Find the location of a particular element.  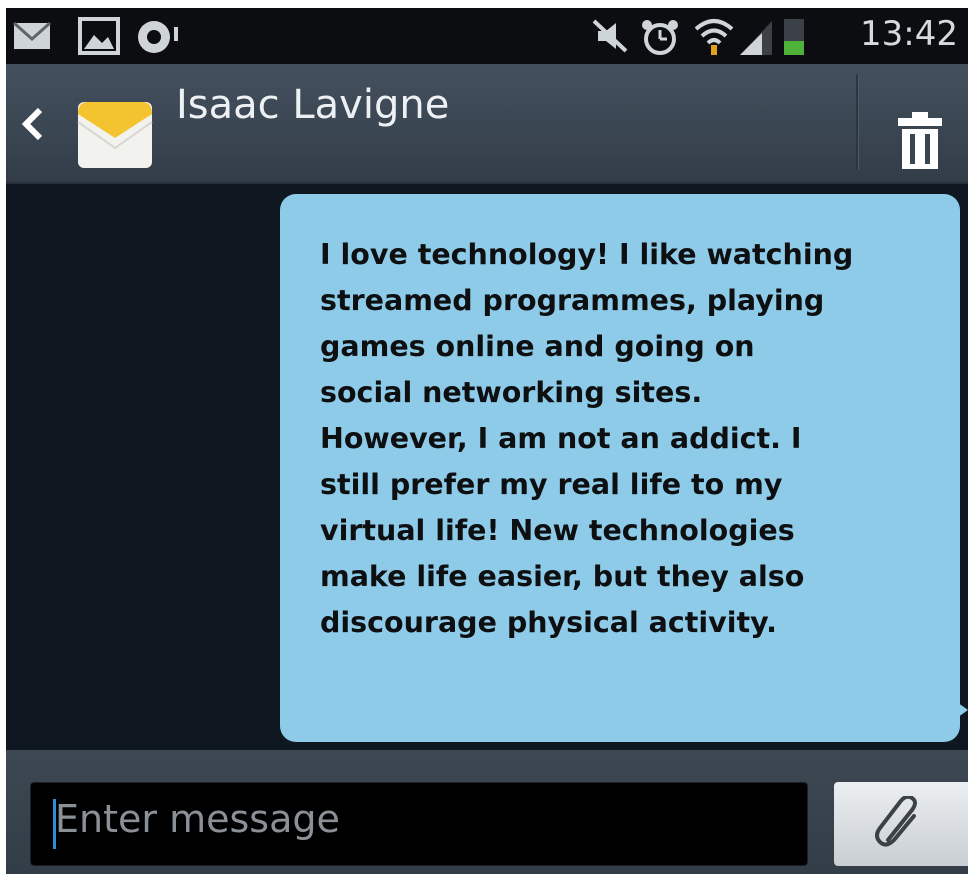

attach-button is located at coordinates (901, 824).